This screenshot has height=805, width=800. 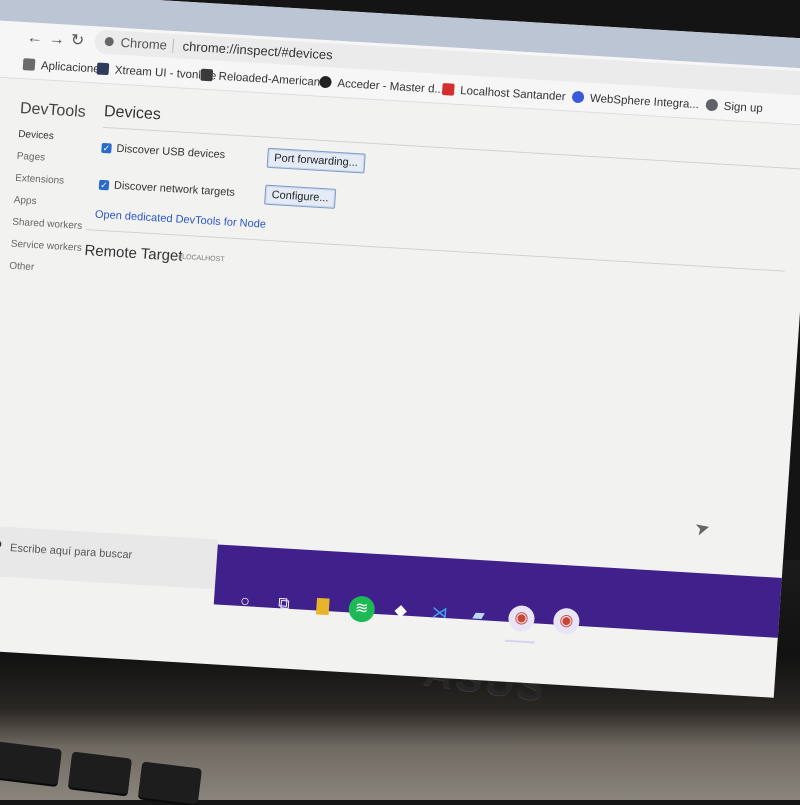 What do you see at coordinates (77, 41) in the screenshot?
I see `reload-icon: ↻` at bounding box center [77, 41].